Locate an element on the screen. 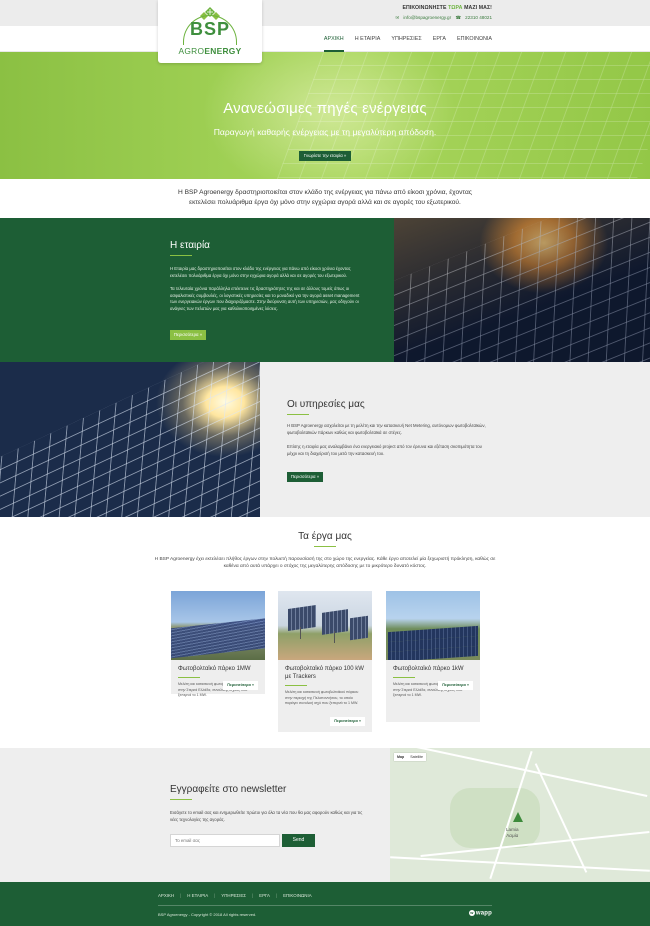 The width and height of the screenshot is (650, 926). hero-button: Γνωρίστε την εταιρία » is located at coordinates (325, 156).